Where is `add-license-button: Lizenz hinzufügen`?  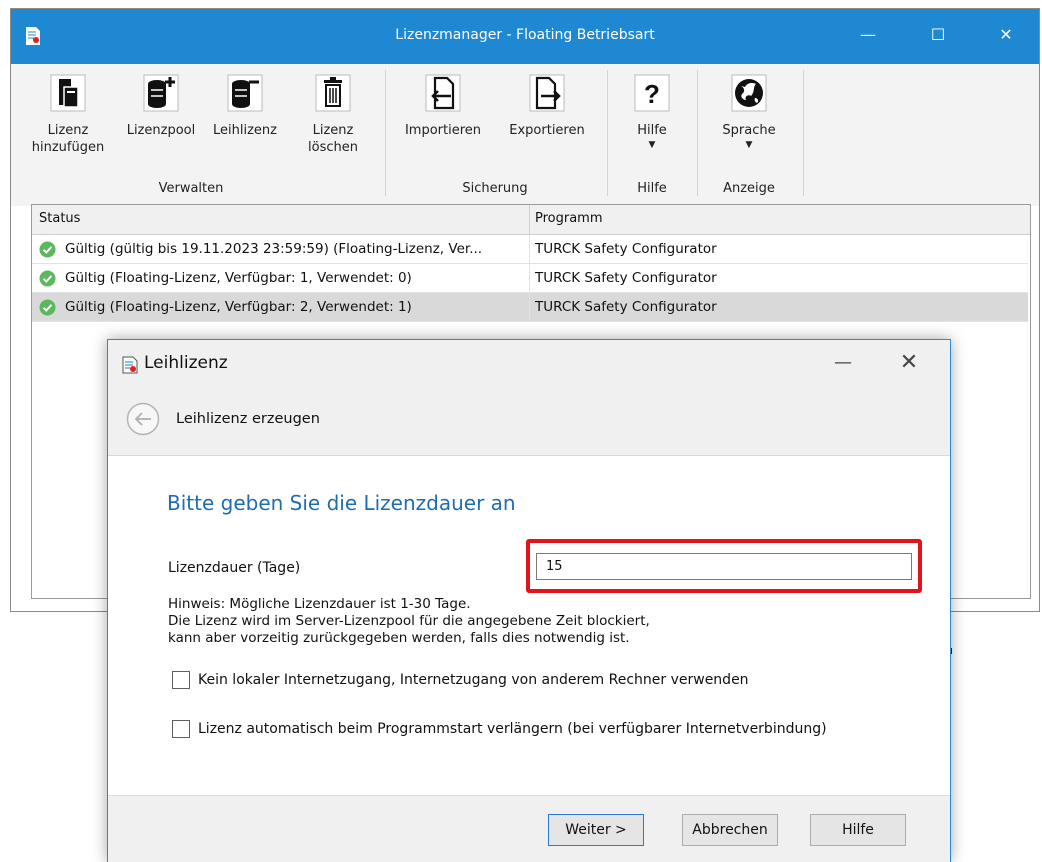
add-license-button: Lizenz hinzufügen is located at coordinates (68, 115).